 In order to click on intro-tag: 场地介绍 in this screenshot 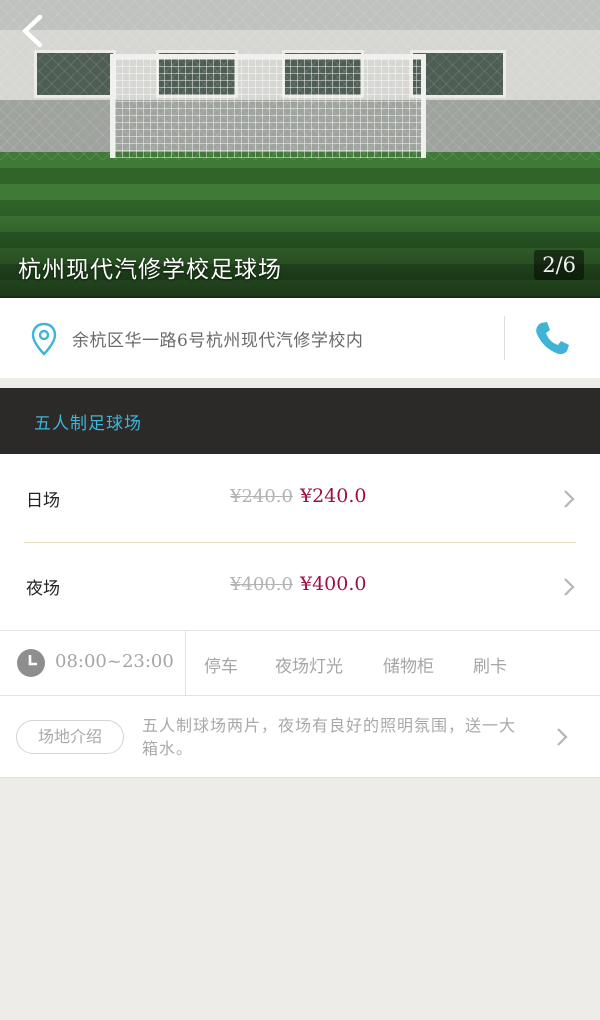, I will do `click(70, 737)`.